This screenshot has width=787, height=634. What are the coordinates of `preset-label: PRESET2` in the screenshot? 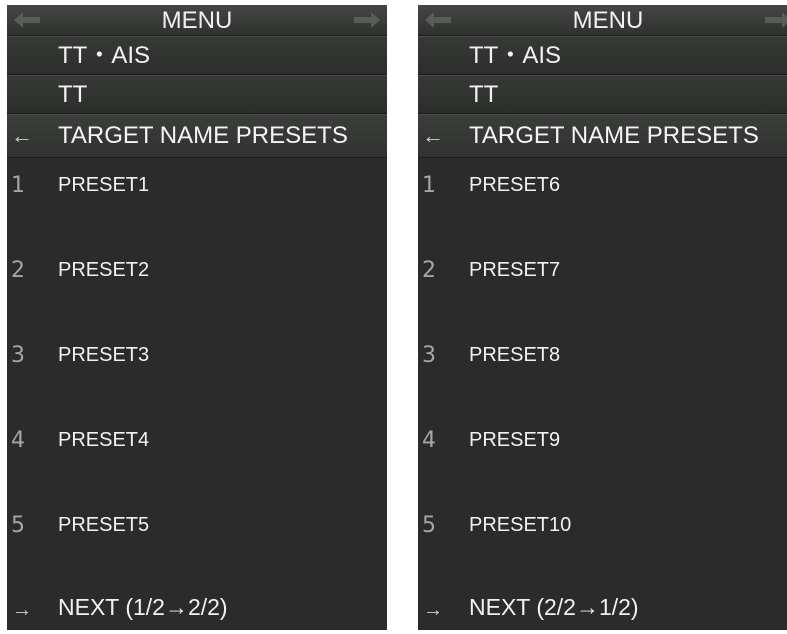 It's located at (104, 270).